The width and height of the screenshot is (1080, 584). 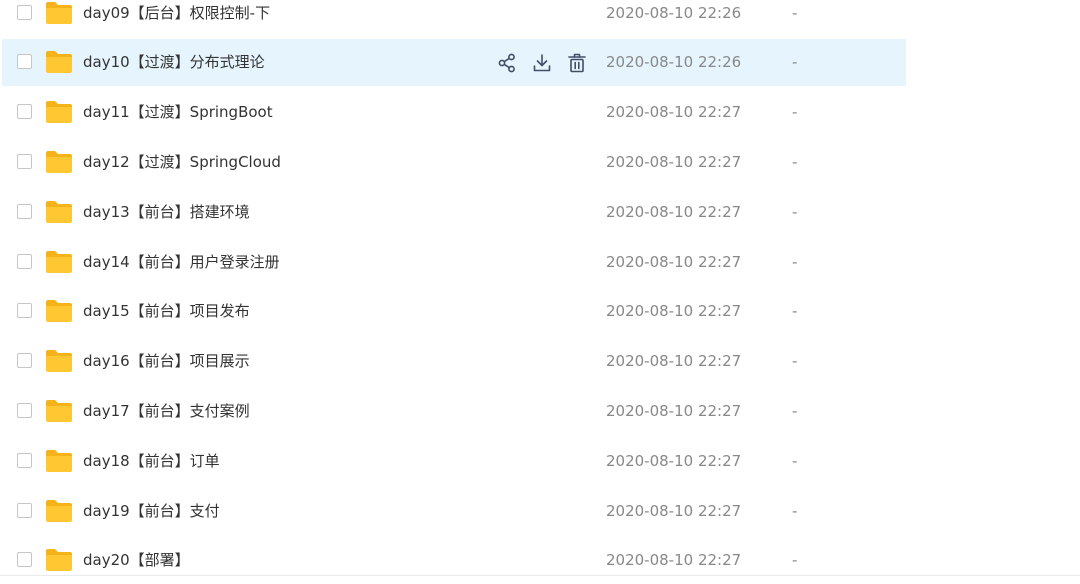 What do you see at coordinates (166, 212) in the screenshot?
I see `file-name: day13【前台】搭建环境` at bounding box center [166, 212].